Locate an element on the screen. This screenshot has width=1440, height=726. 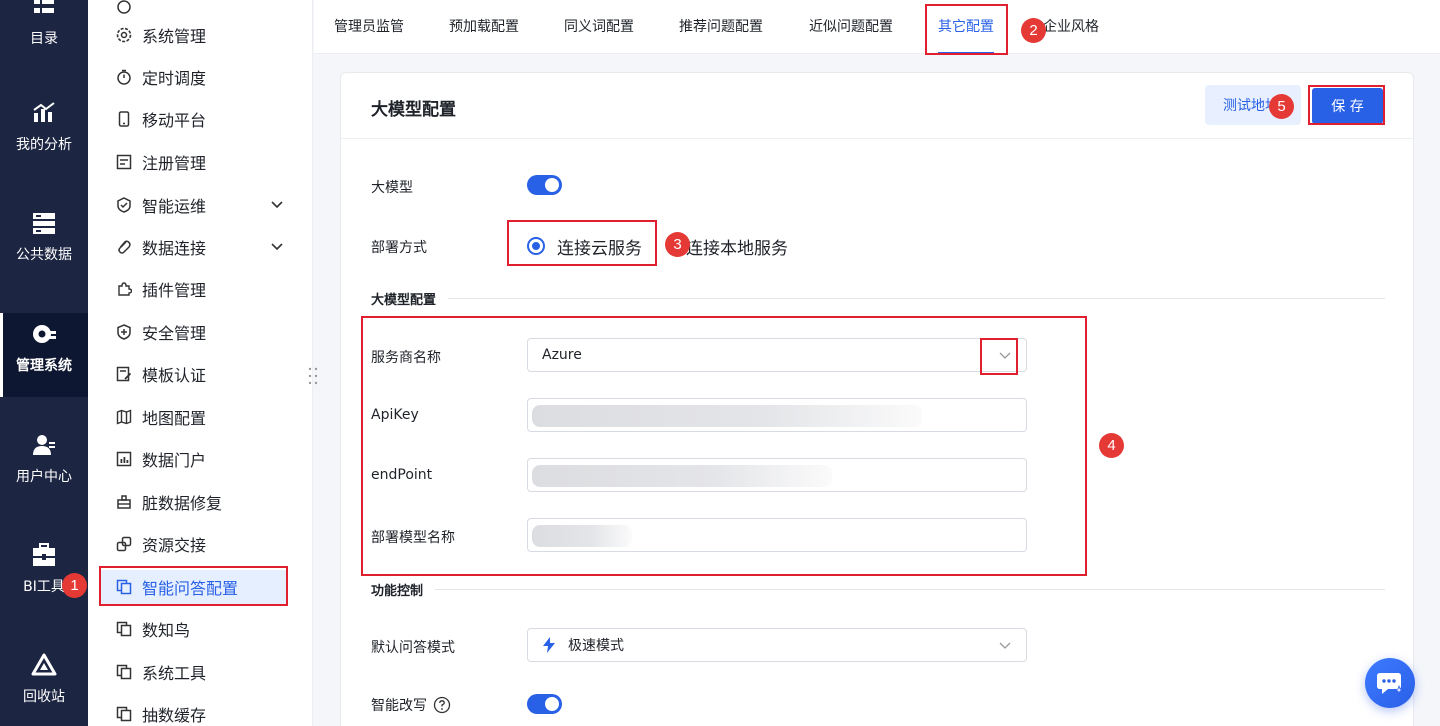
llm-toggle is located at coordinates (544, 185).